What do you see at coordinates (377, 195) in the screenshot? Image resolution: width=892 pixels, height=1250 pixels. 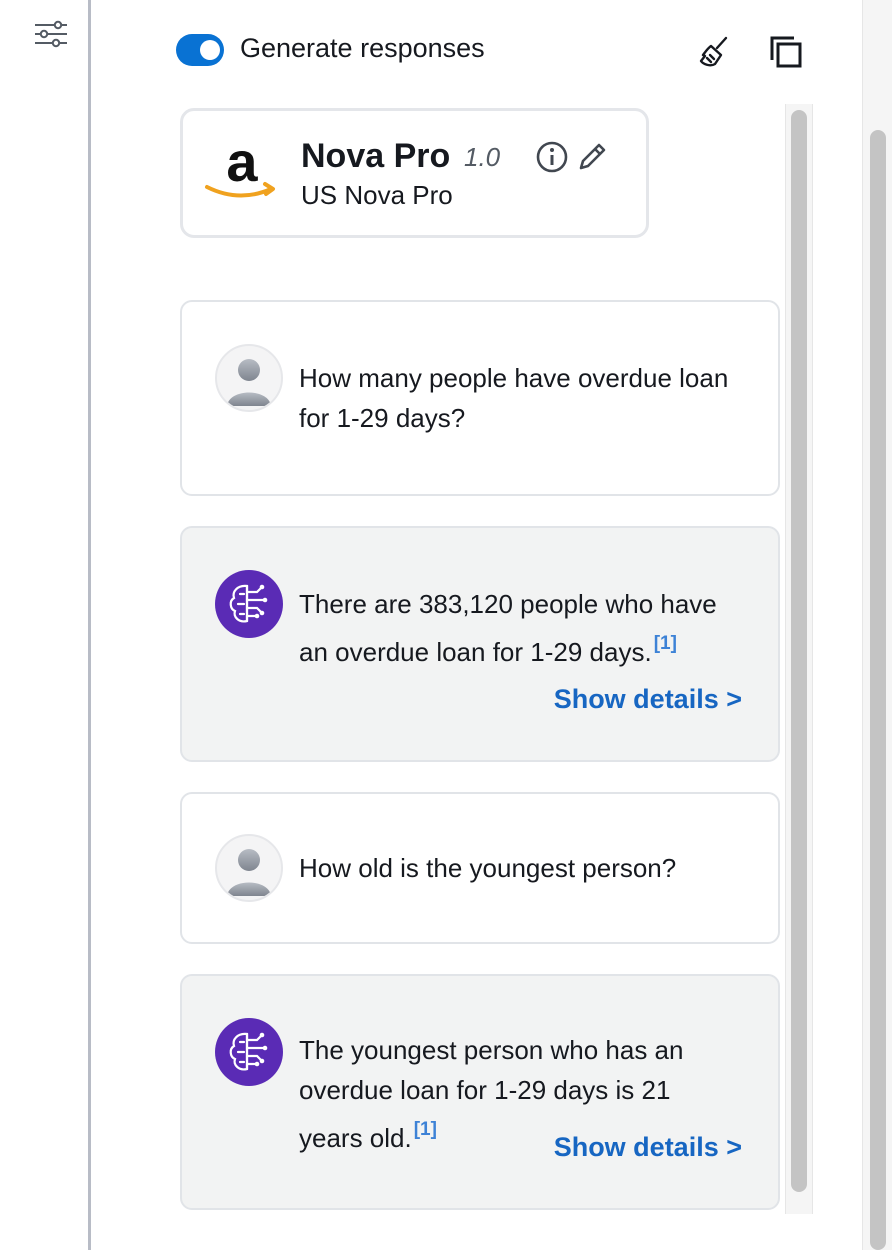 I see `model-subtitle: US Nova Pro` at bounding box center [377, 195].